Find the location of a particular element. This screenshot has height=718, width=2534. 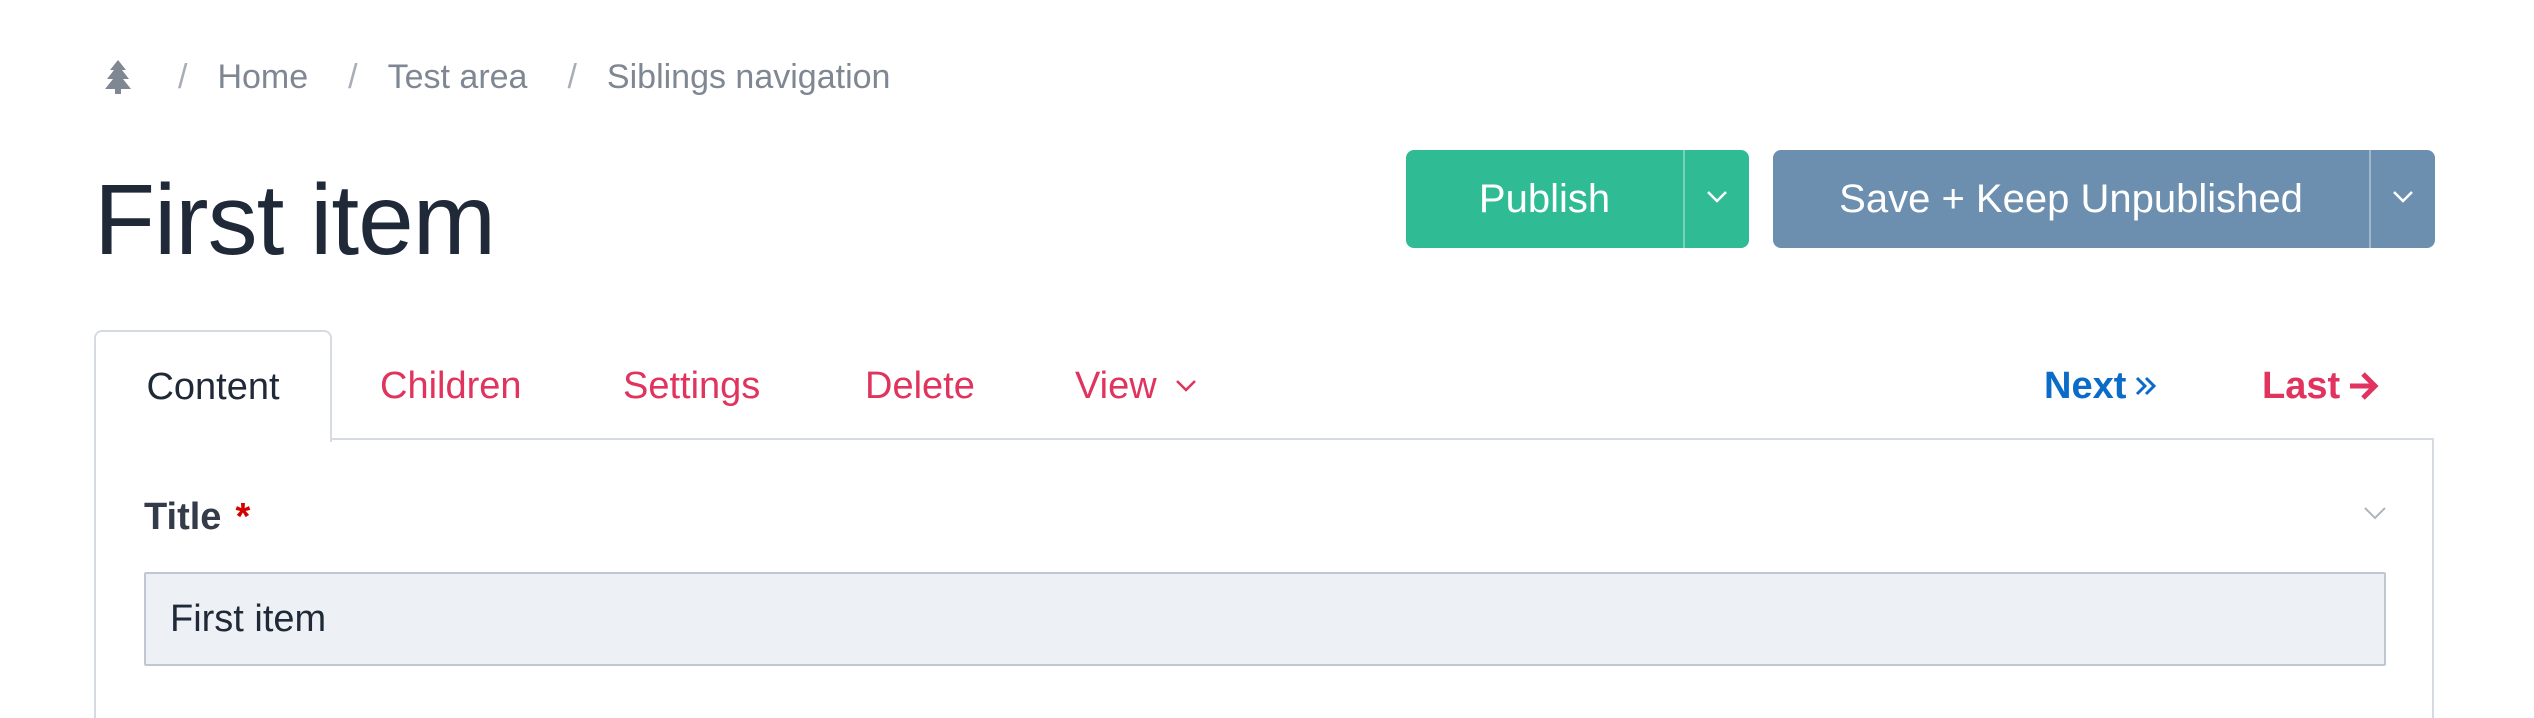

tree-icon is located at coordinates (118, 77).